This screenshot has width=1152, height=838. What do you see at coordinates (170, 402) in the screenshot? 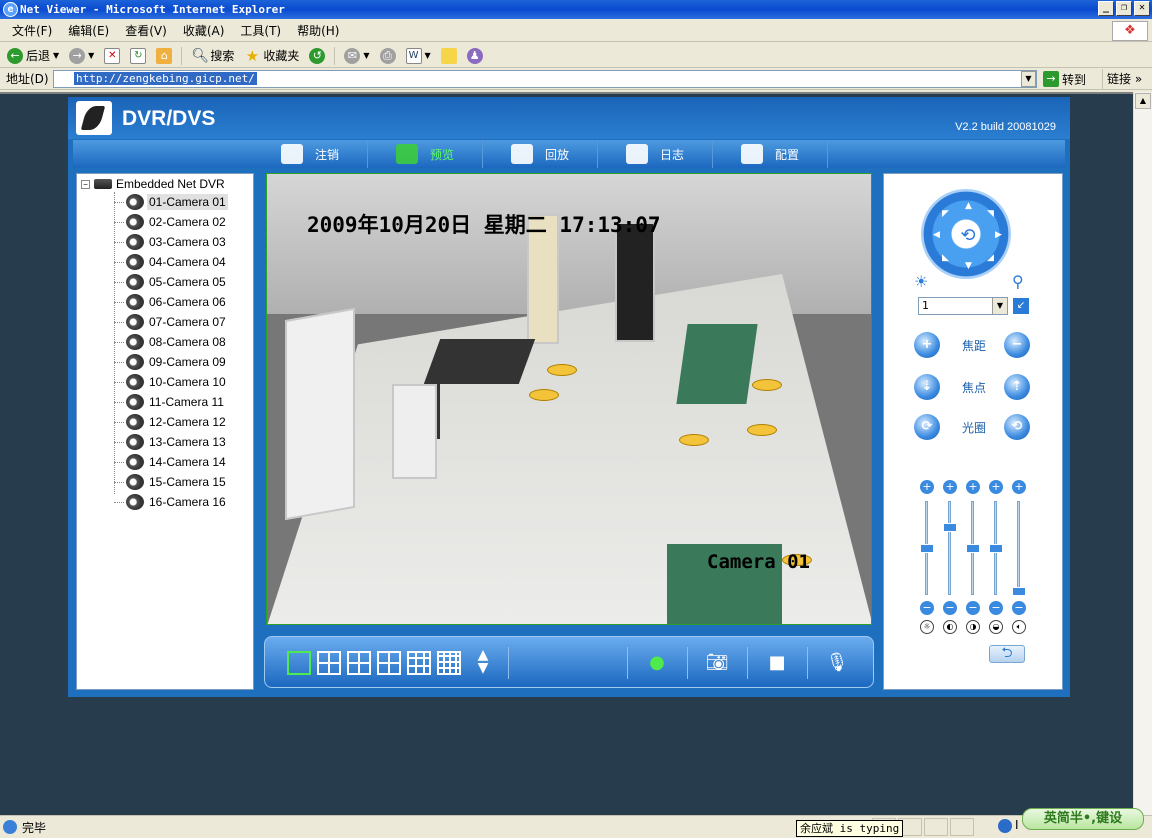
I see `camera-tree-item: 11-Camera 11` at bounding box center [170, 402].